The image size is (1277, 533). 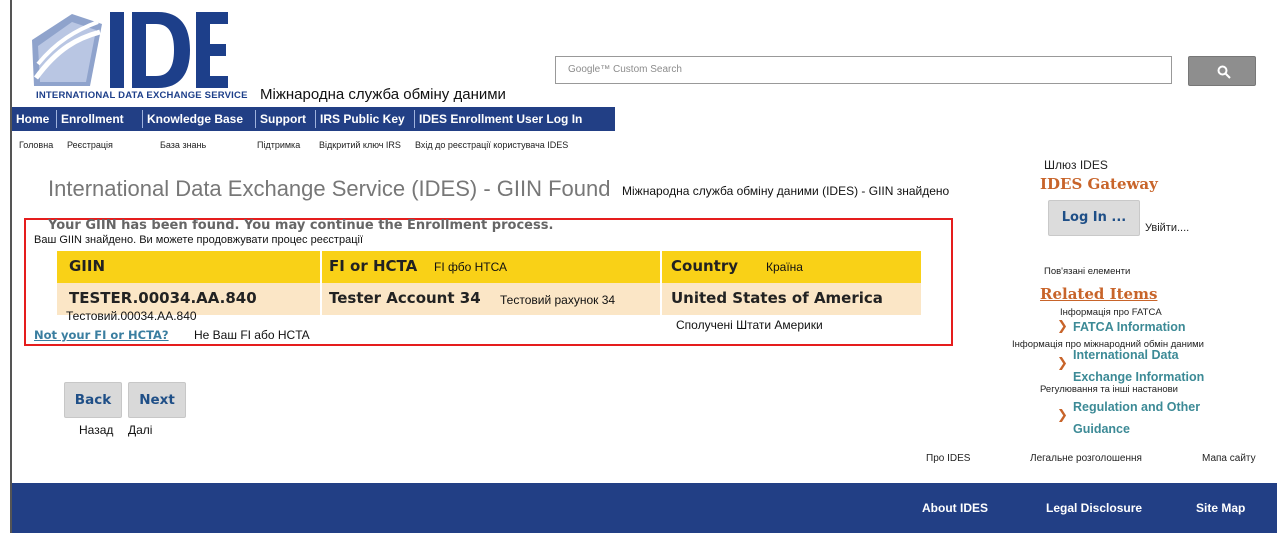 I want to click on fatca-info-link: FATCA Information, so click(x=1129, y=327).